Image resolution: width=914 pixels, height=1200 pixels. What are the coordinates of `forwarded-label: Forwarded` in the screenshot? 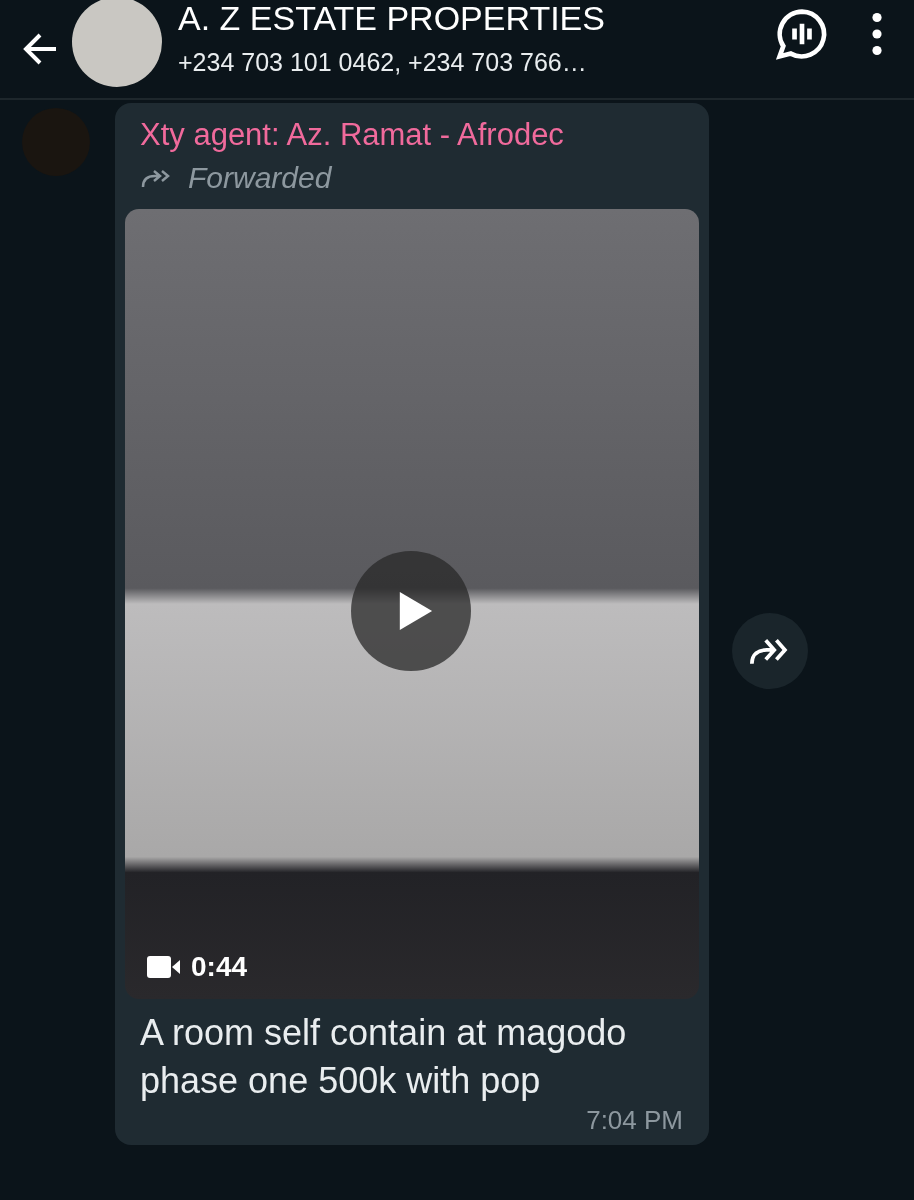 It's located at (260, 178).